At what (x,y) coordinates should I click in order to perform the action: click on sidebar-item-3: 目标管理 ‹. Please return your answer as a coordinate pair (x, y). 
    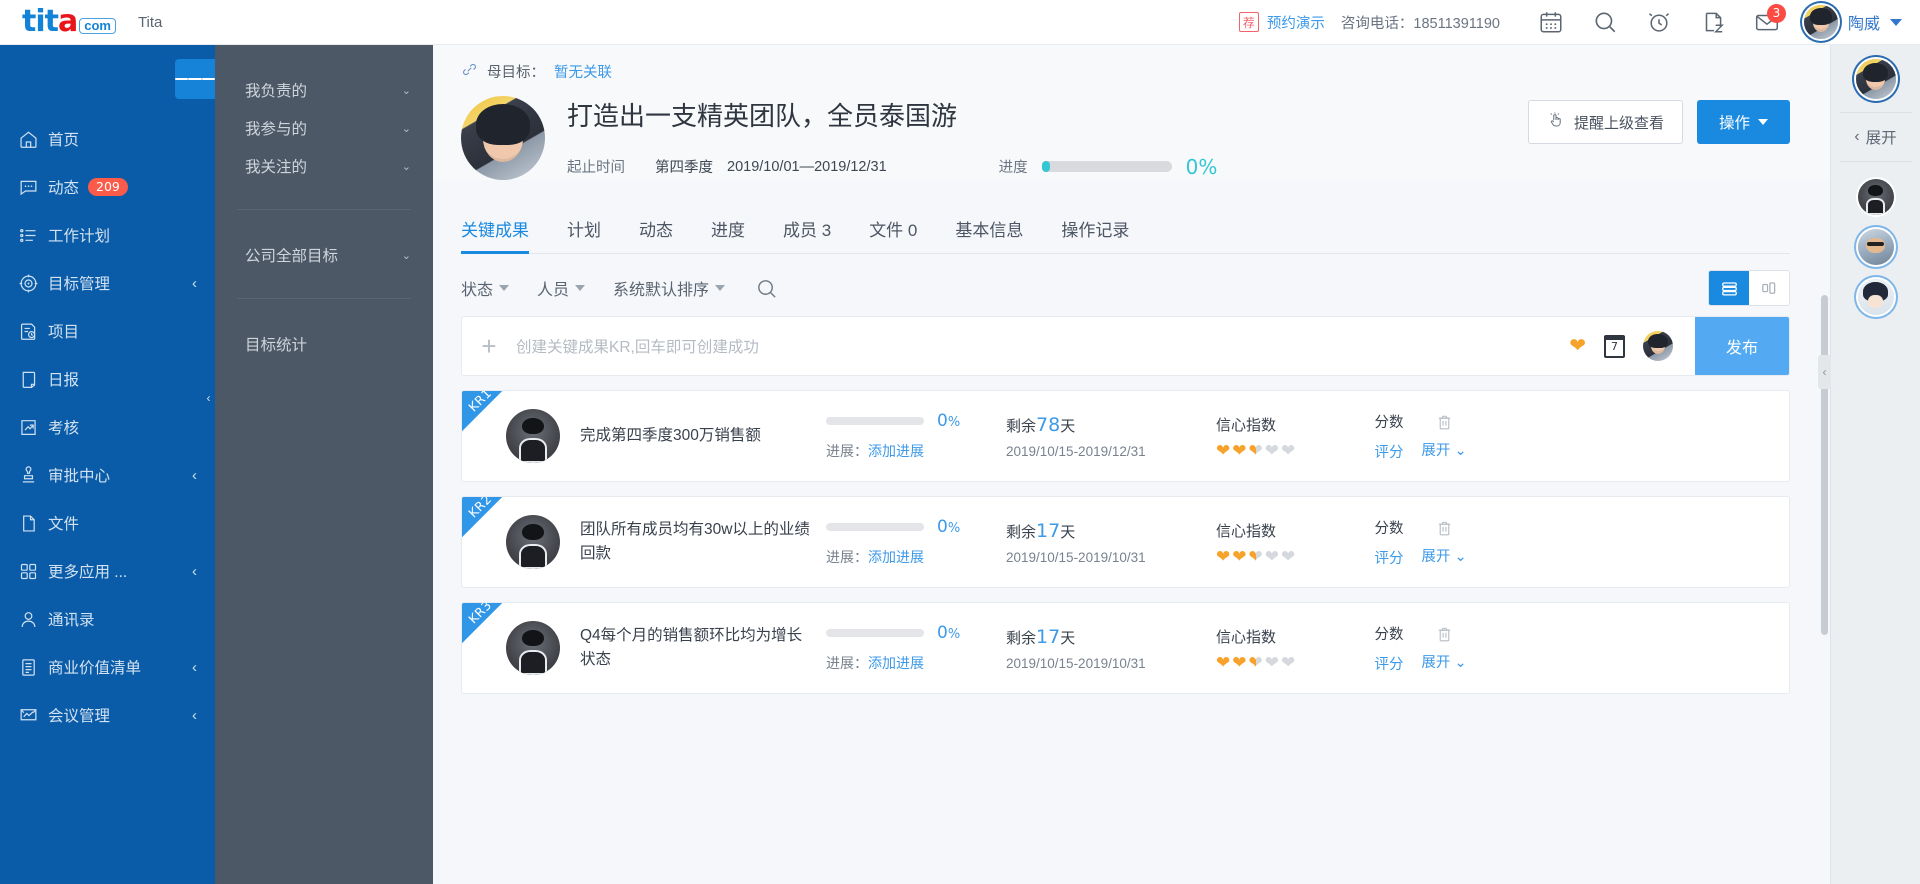
    Looking at the image, I should click on (107, 283).